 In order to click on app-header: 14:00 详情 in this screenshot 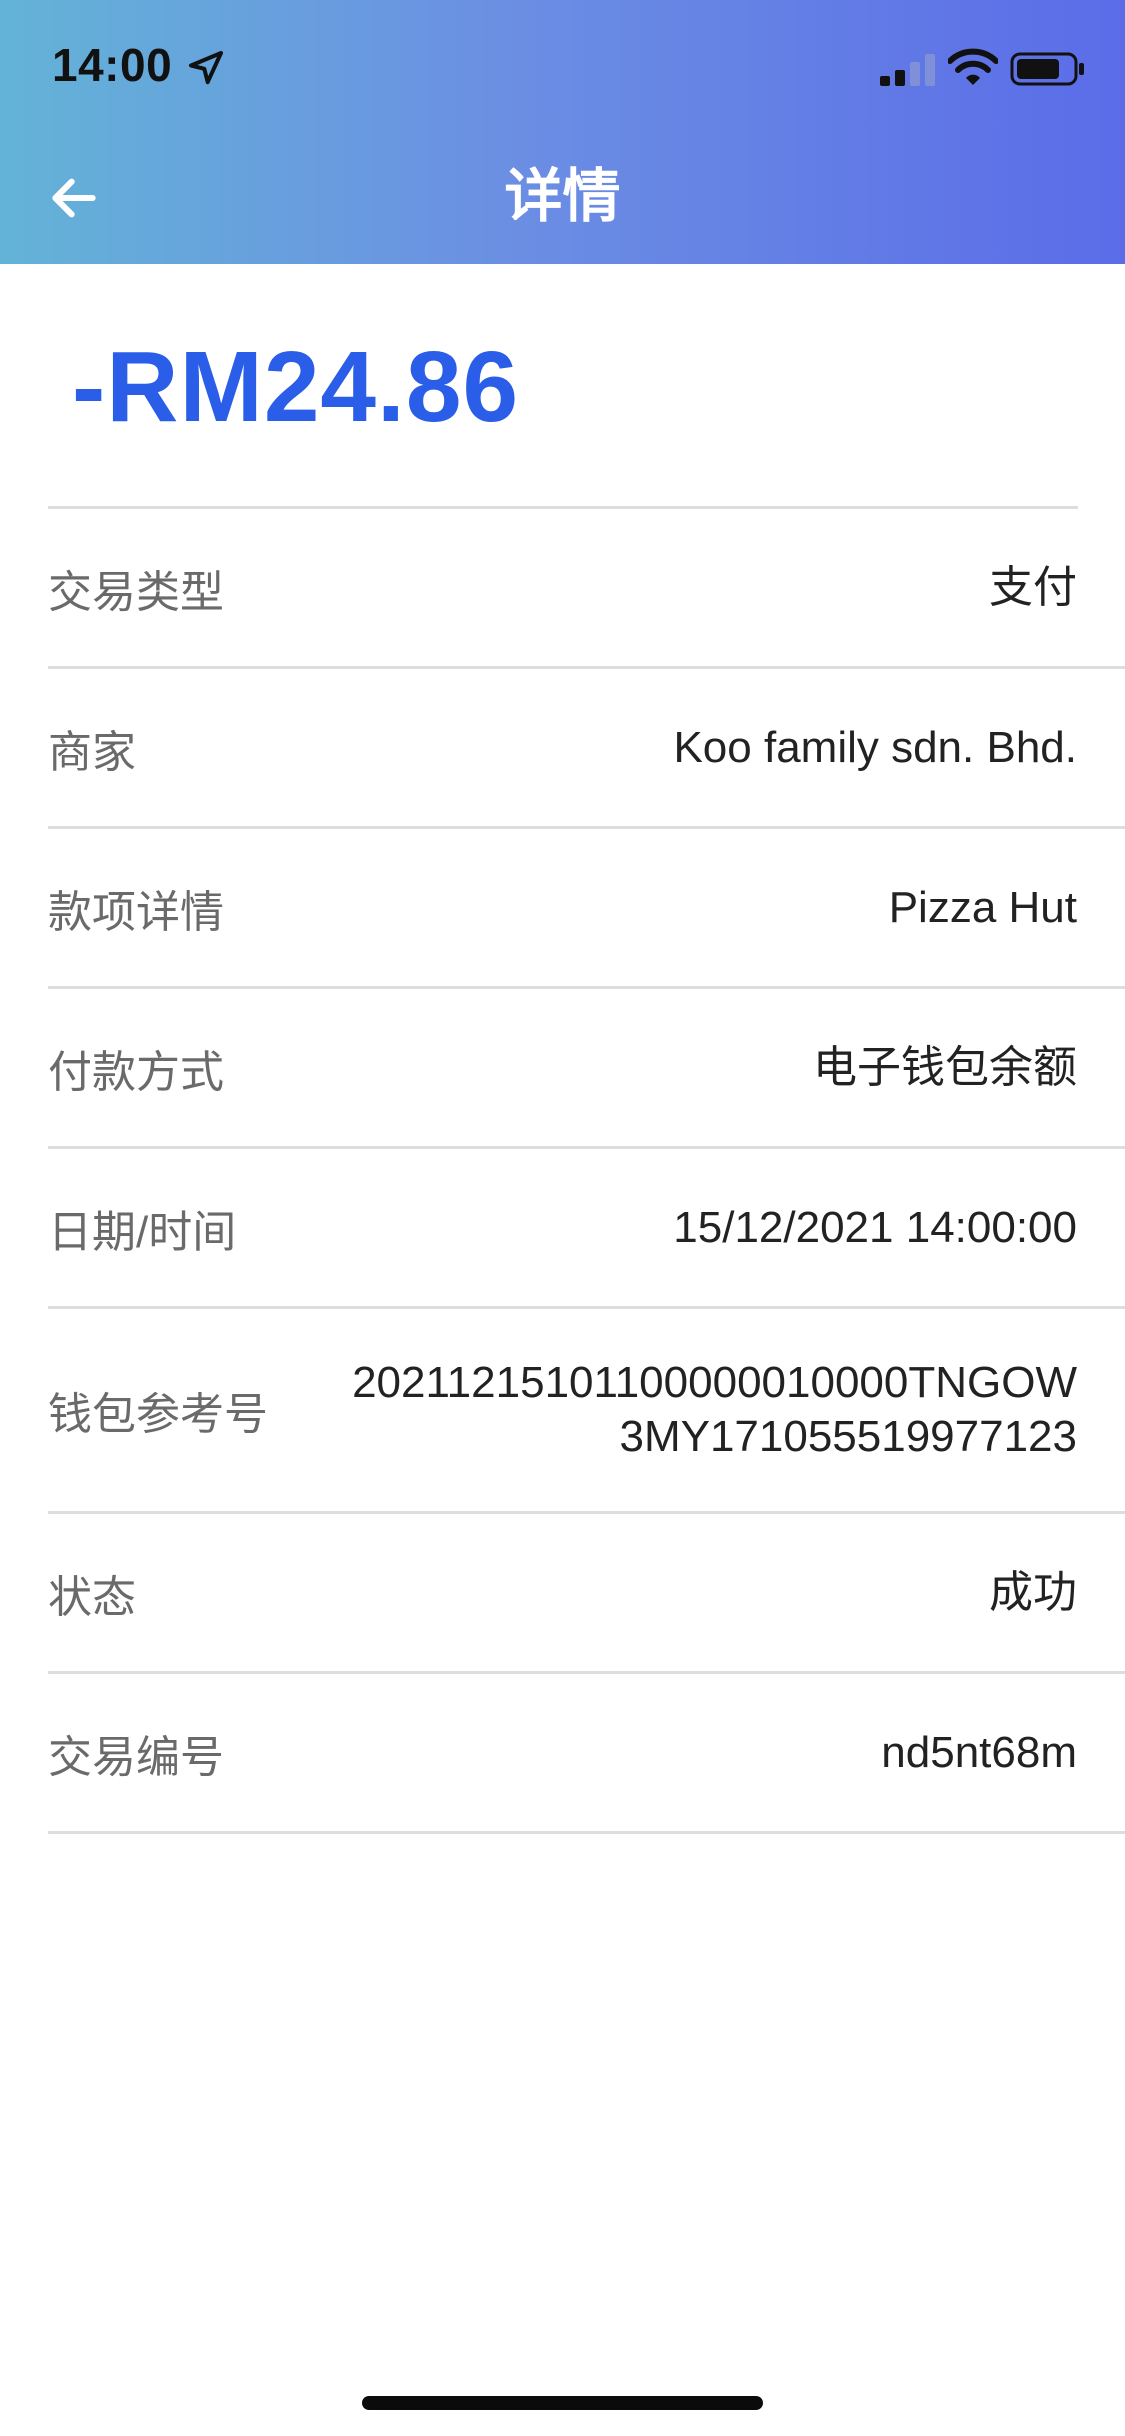, I will do `click(562, 132)`.